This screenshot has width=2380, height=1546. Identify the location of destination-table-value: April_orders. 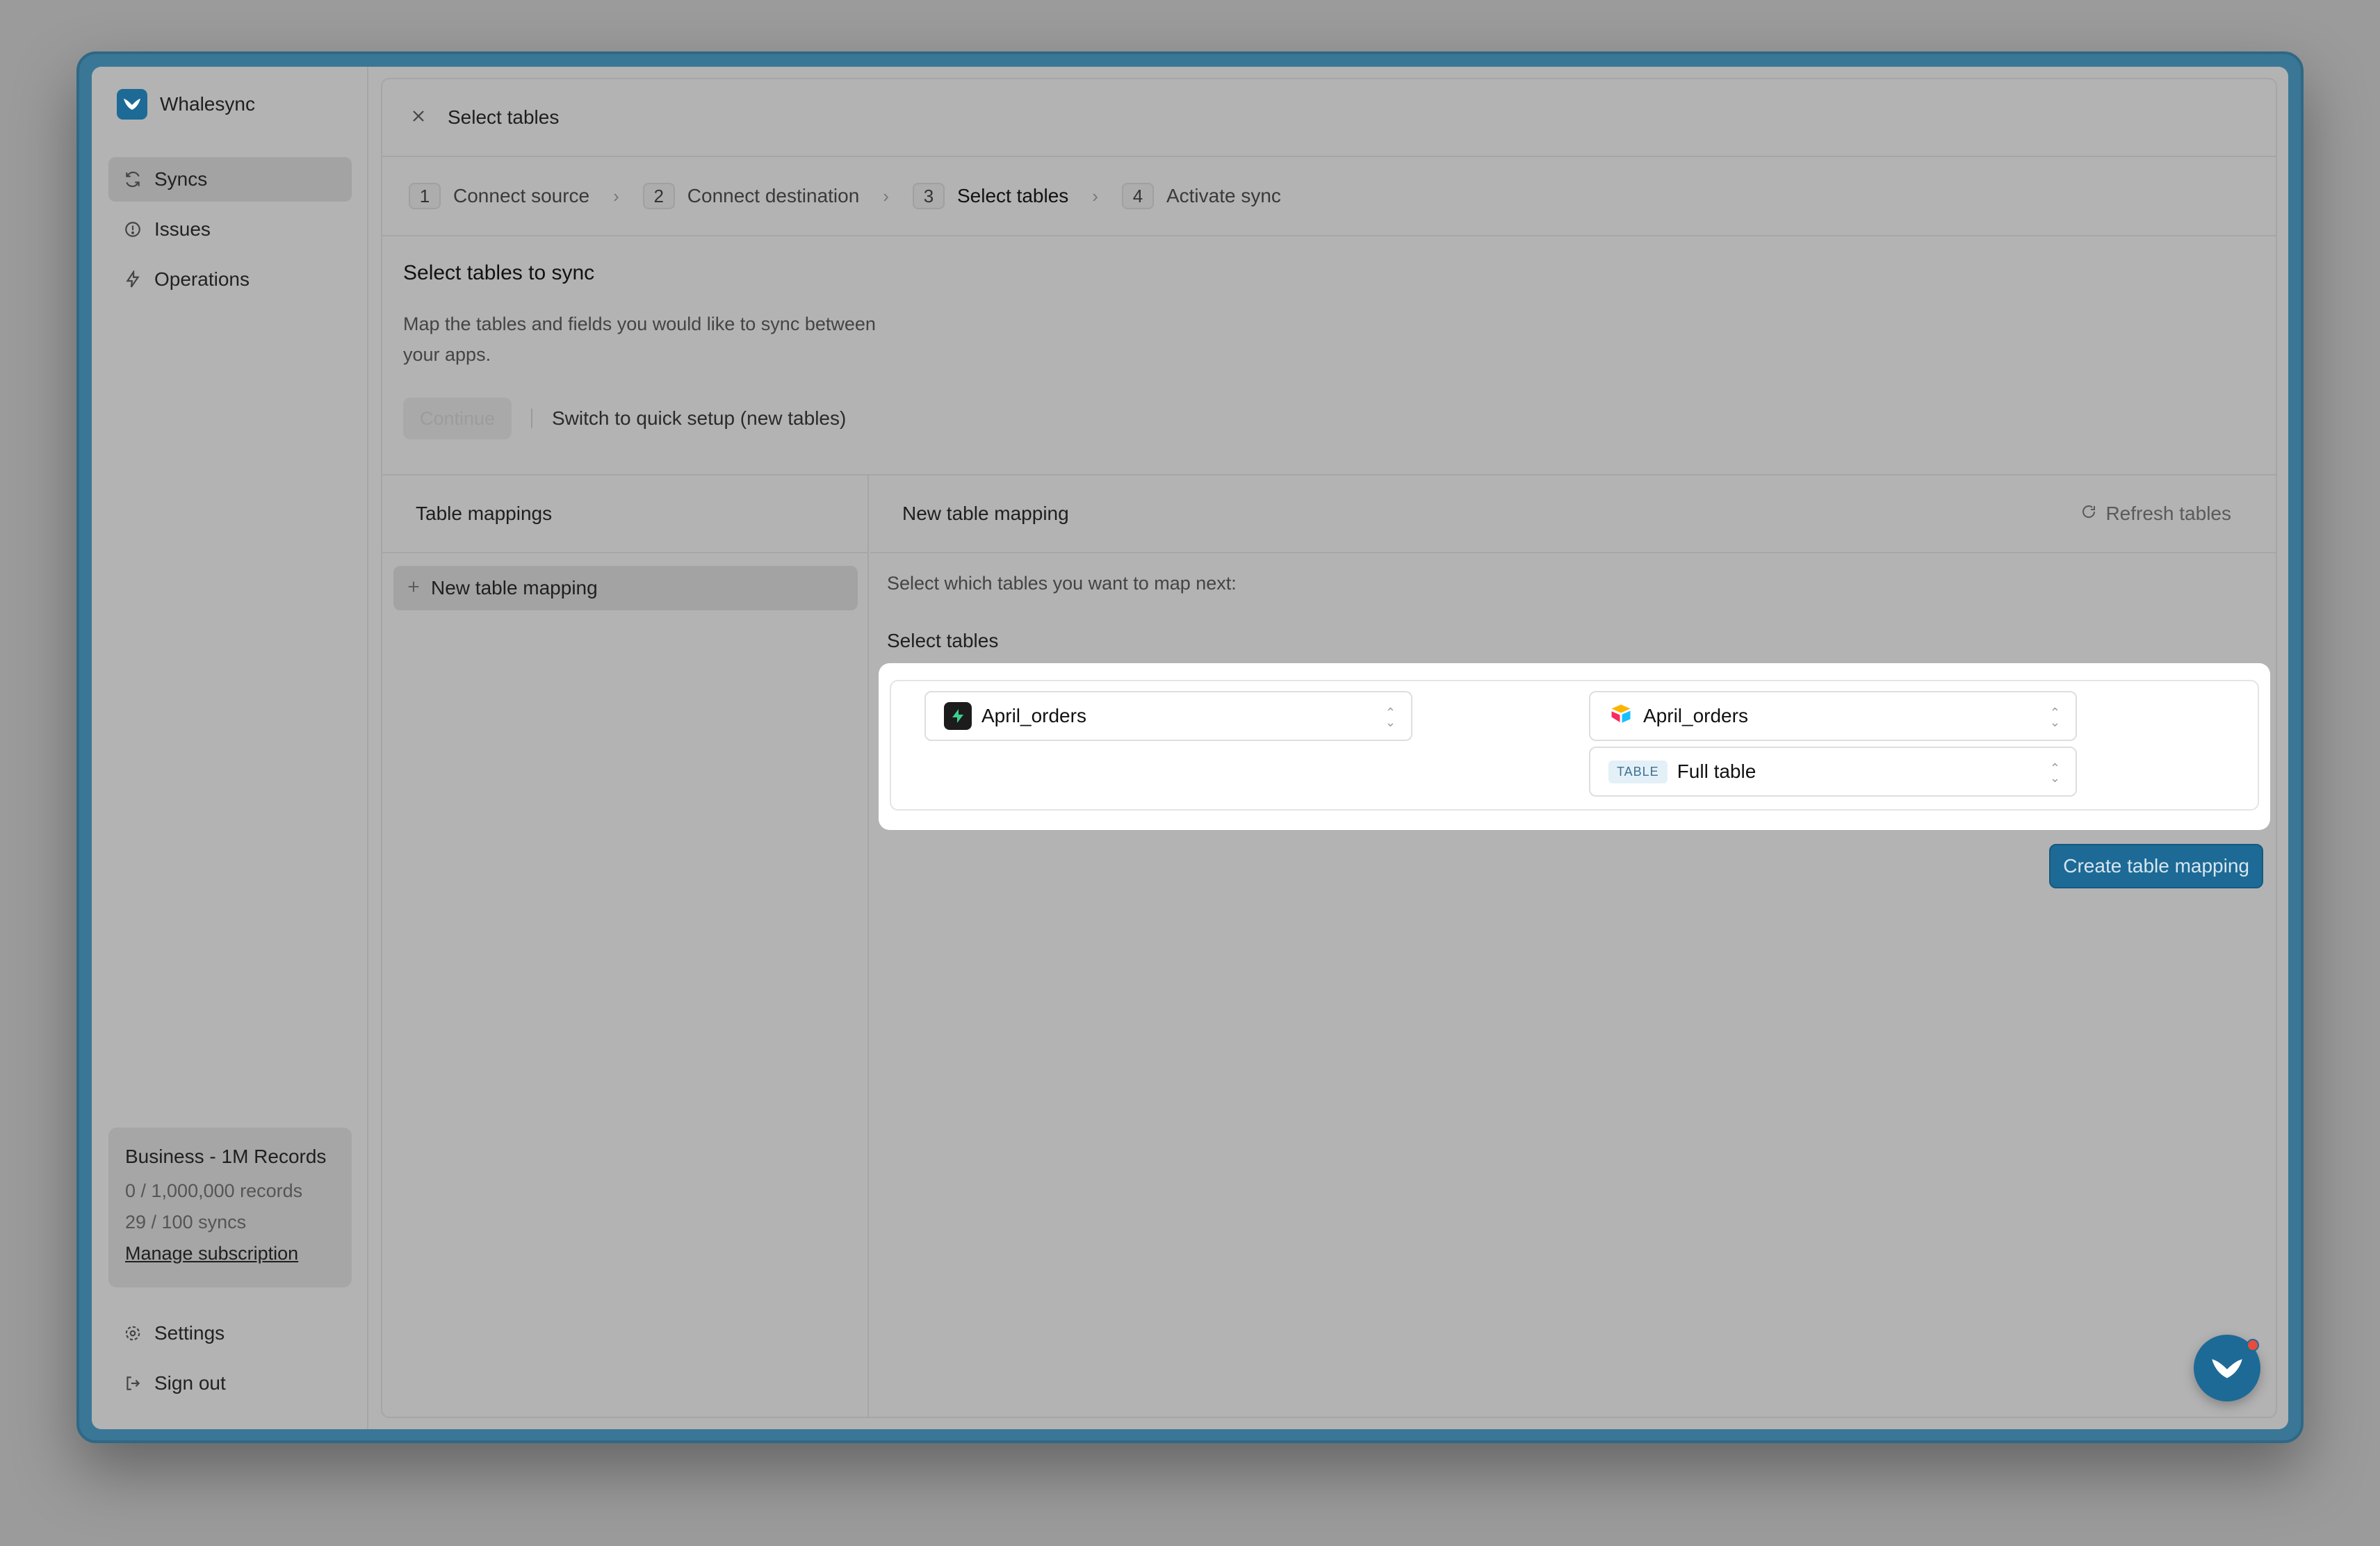
(1695, 716).